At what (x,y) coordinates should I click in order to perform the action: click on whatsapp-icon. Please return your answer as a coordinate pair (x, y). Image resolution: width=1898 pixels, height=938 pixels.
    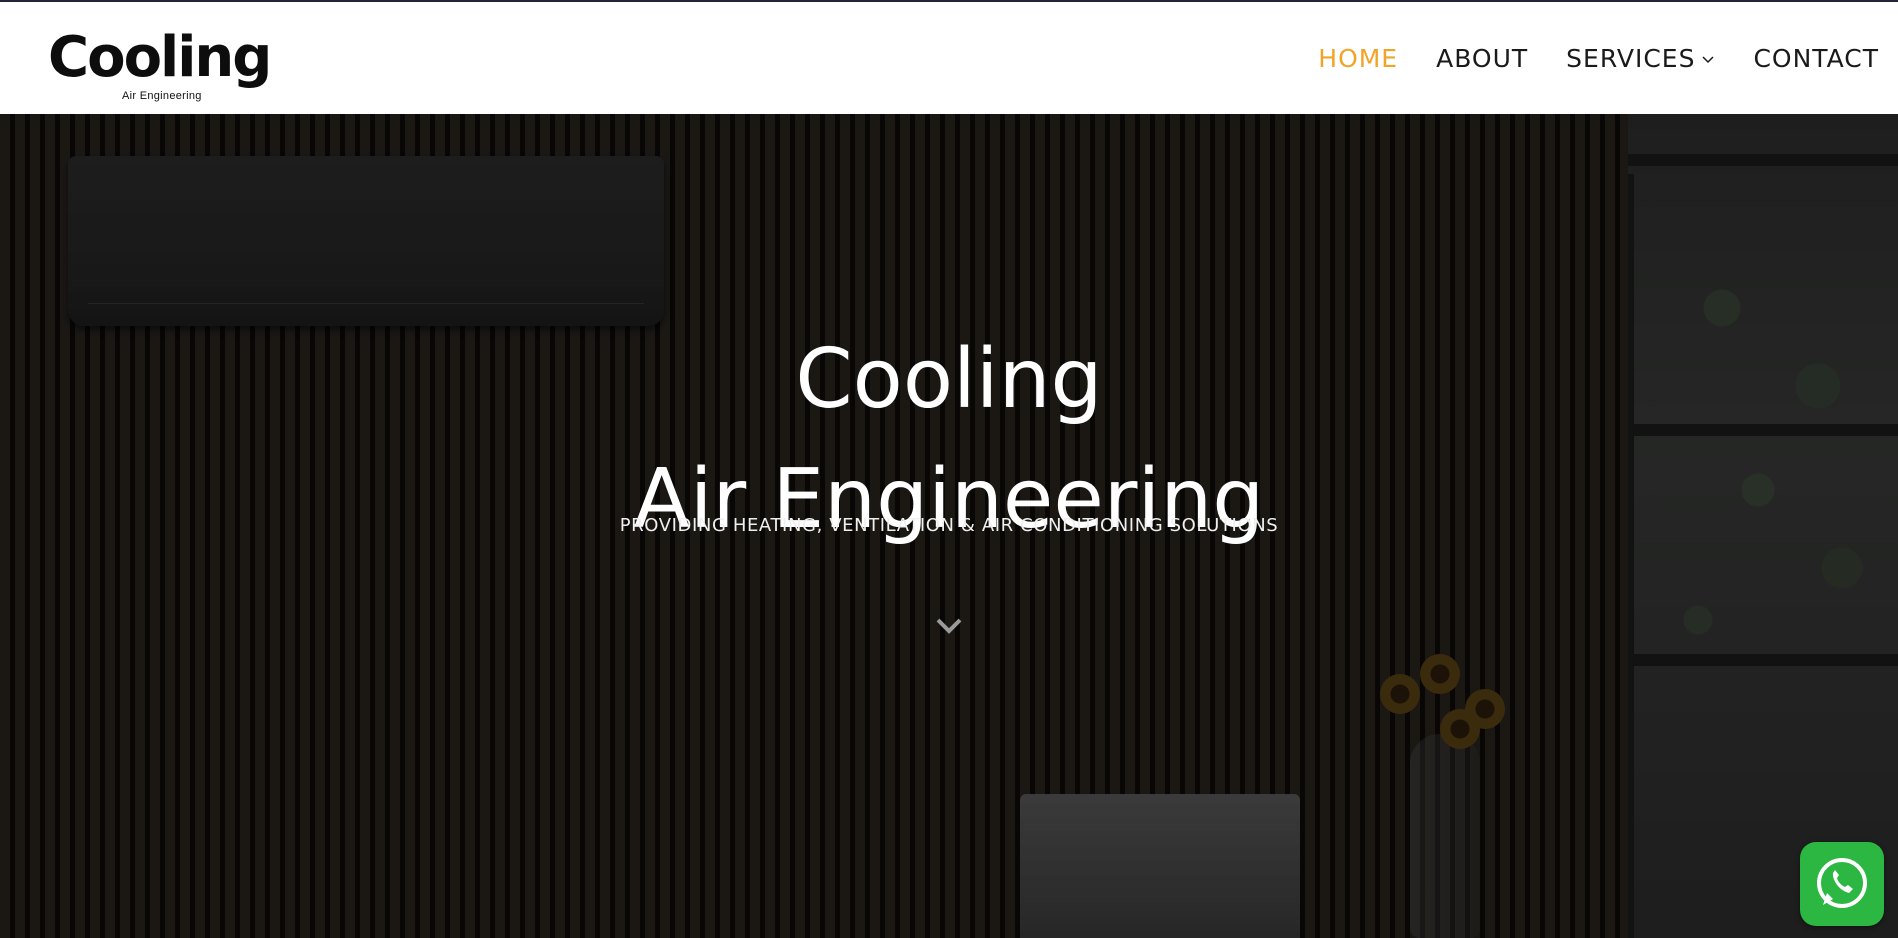
    Looking at the image, I should click on (1842, 883).